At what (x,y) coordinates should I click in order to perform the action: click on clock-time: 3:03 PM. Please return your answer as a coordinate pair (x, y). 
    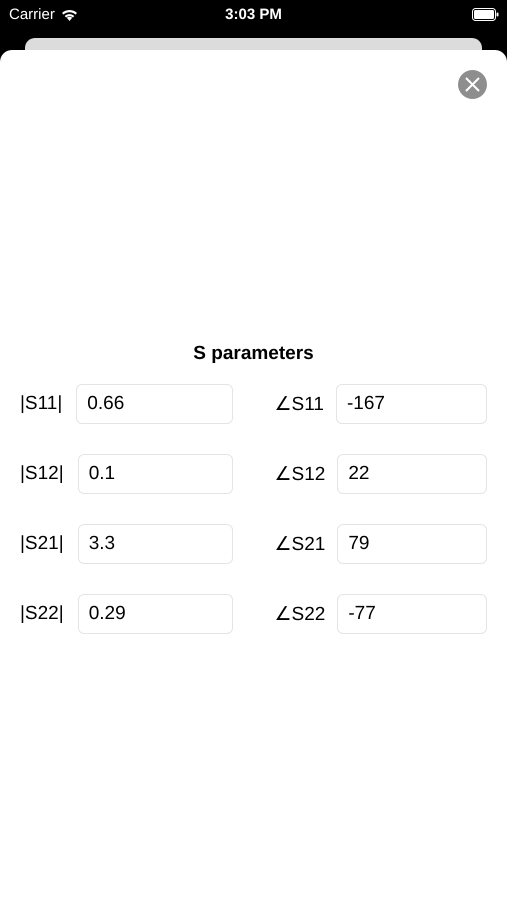
    Looking at the image, I should click on (253, 14).